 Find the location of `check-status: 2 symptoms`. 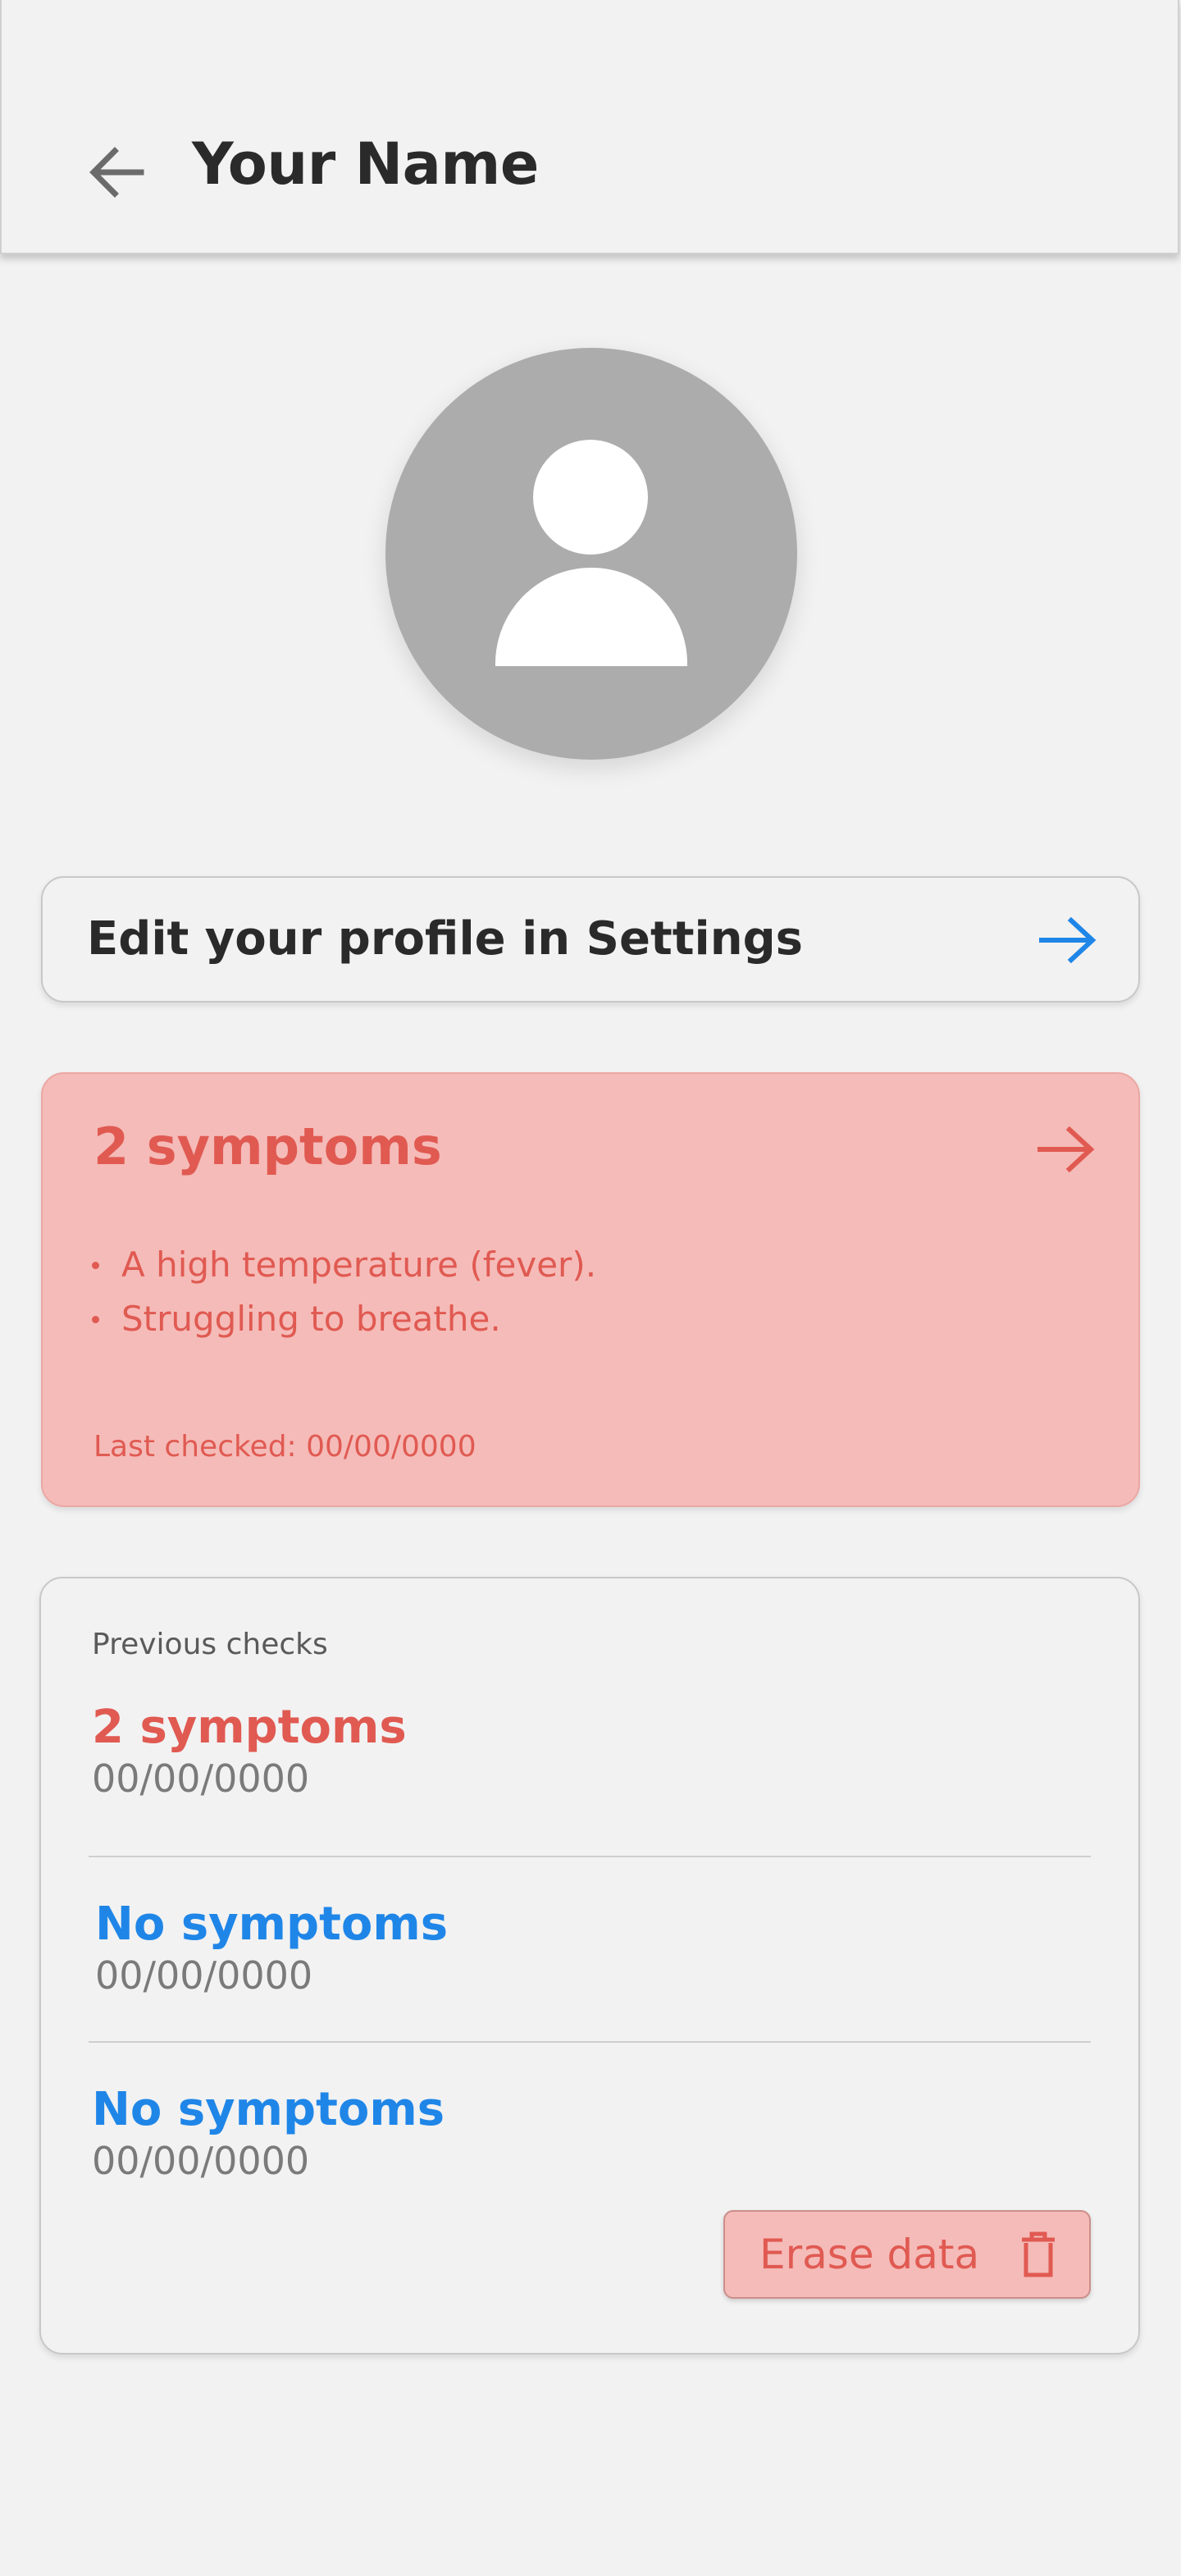

check-status: 2 symptoms is located at coordinates (250, 1728).